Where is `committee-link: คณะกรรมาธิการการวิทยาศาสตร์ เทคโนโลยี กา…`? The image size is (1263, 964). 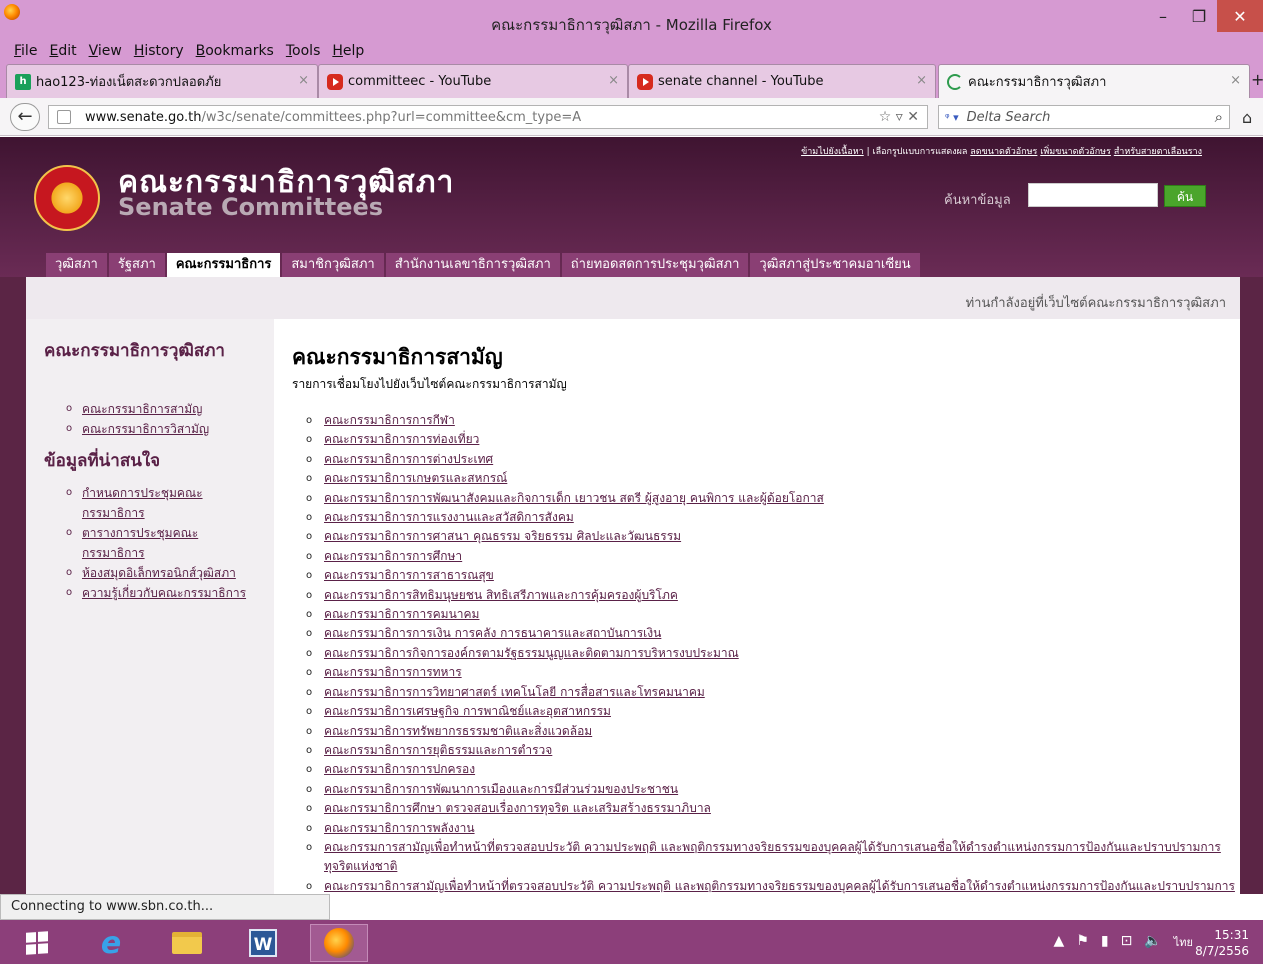
committee-link: คณะกรรมาธิการการวิทยาศาสตร์ เทคโนโลยี กา… is located at coordinates (773, 693).